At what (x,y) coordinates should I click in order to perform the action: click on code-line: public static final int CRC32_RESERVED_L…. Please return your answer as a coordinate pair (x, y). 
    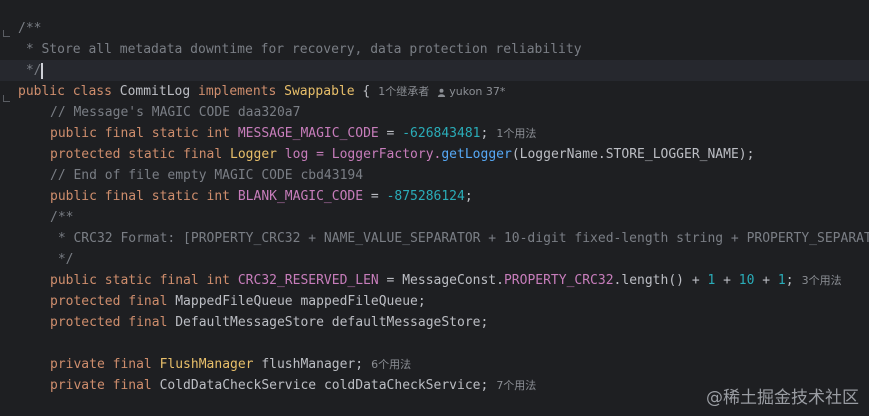
    Looking at the image, I should click on (446, 280).